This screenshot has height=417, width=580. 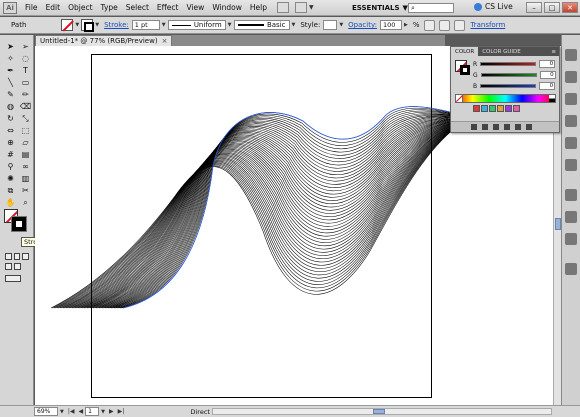 What do you see at coordinates (283, 7) in the screenshot?
I see `bridge-icon` at bounding box center [283, 7].